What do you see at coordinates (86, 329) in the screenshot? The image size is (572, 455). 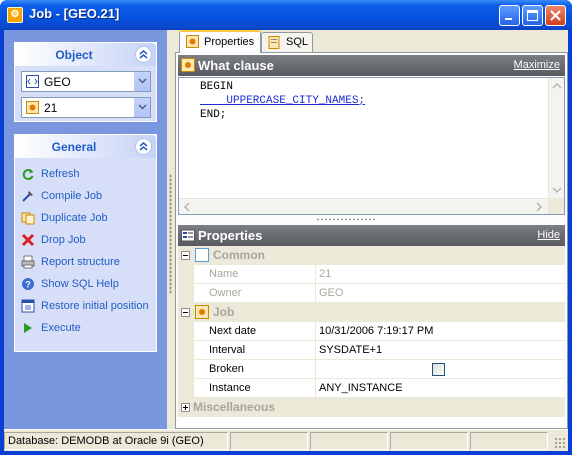 I see `task-execute: Execute` at bounding box center [86, 329].